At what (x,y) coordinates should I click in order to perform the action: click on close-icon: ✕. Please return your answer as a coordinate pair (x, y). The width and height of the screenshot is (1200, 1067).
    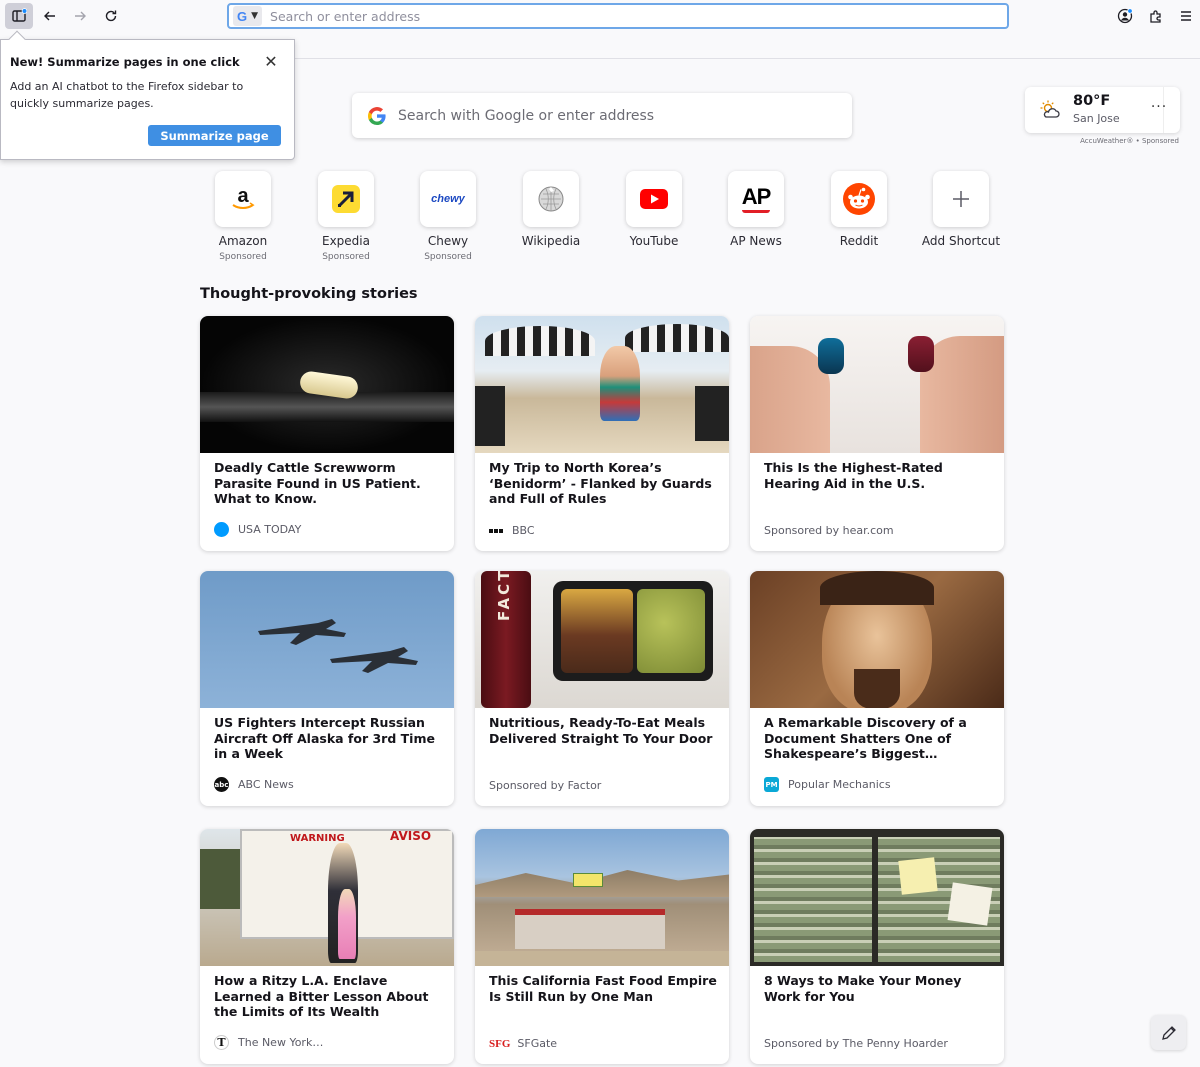
    Looking at the image, I should click on (271, 62).